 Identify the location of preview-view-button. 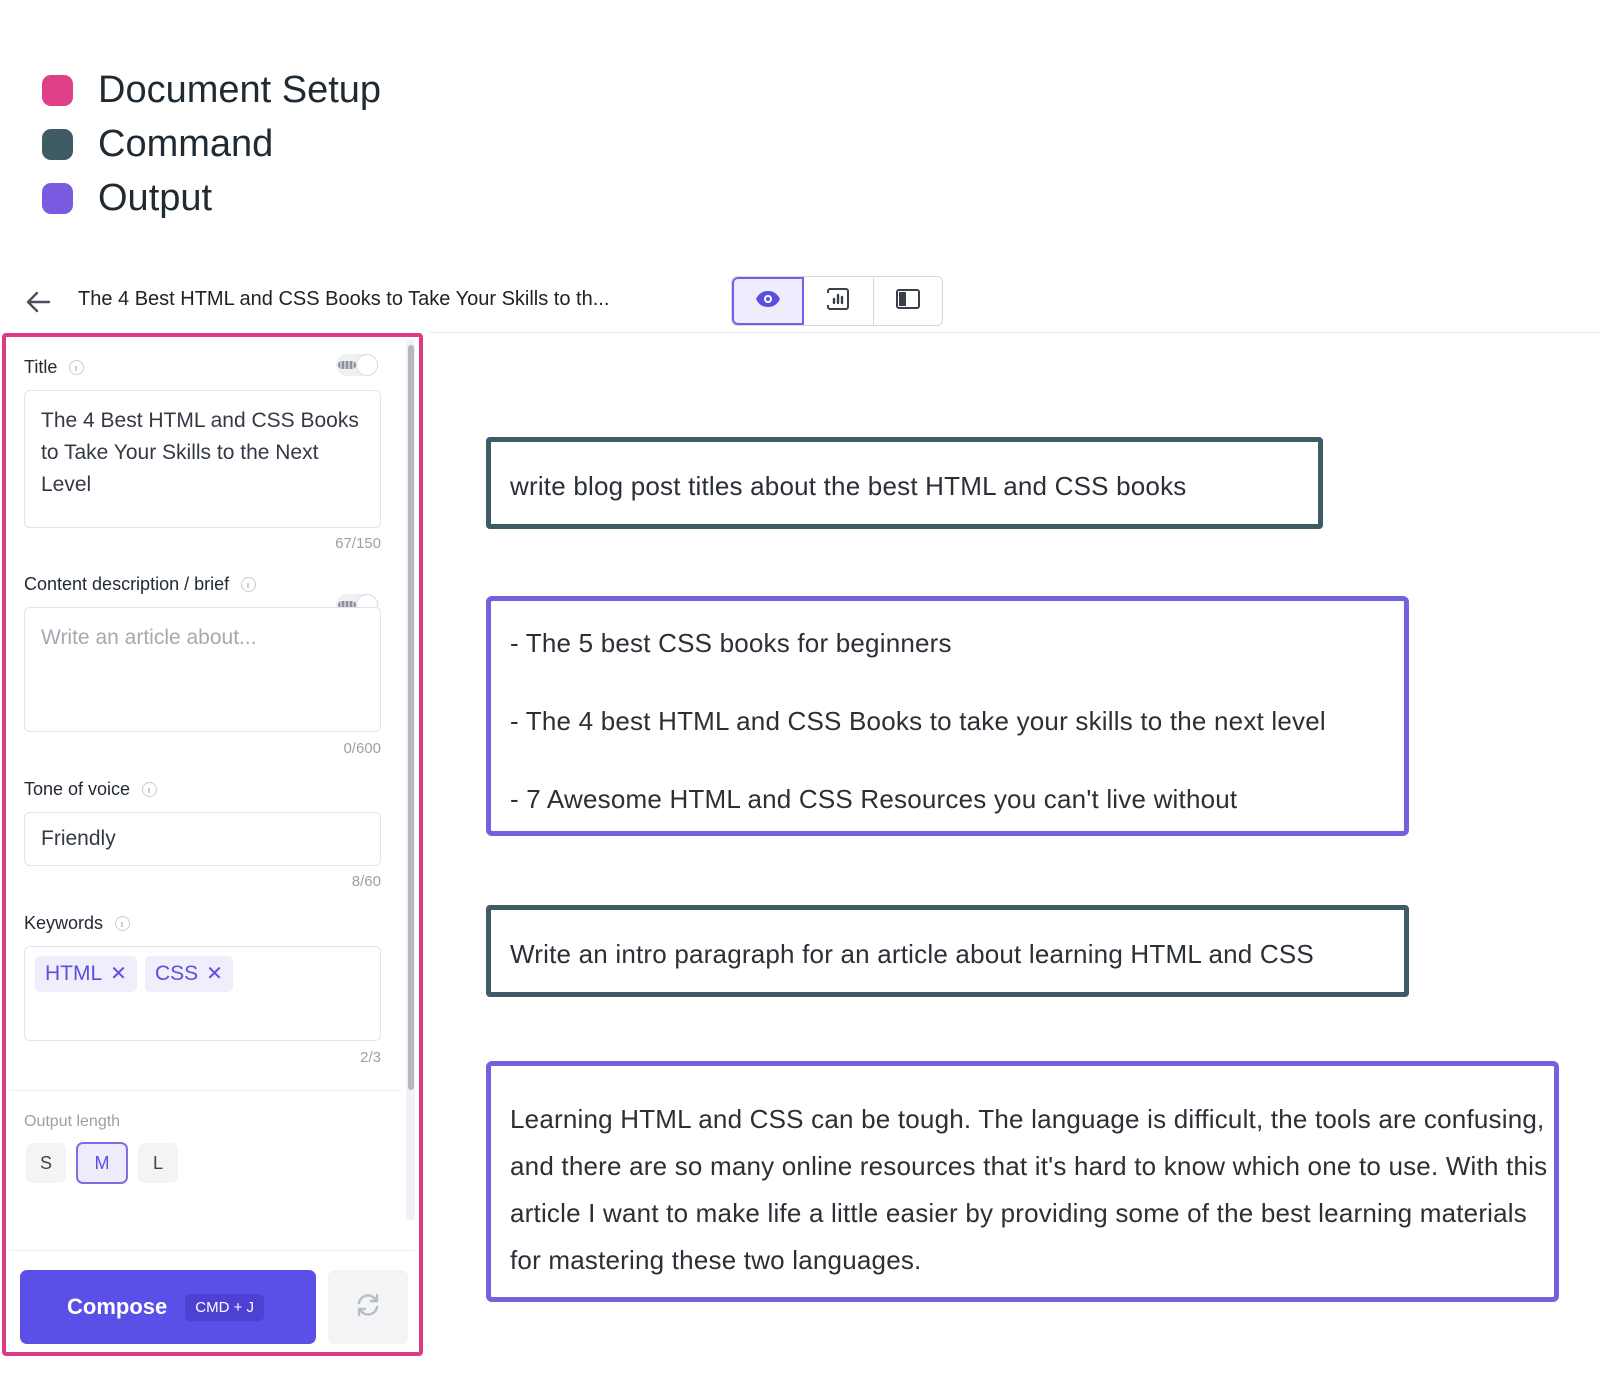
(768, 301).